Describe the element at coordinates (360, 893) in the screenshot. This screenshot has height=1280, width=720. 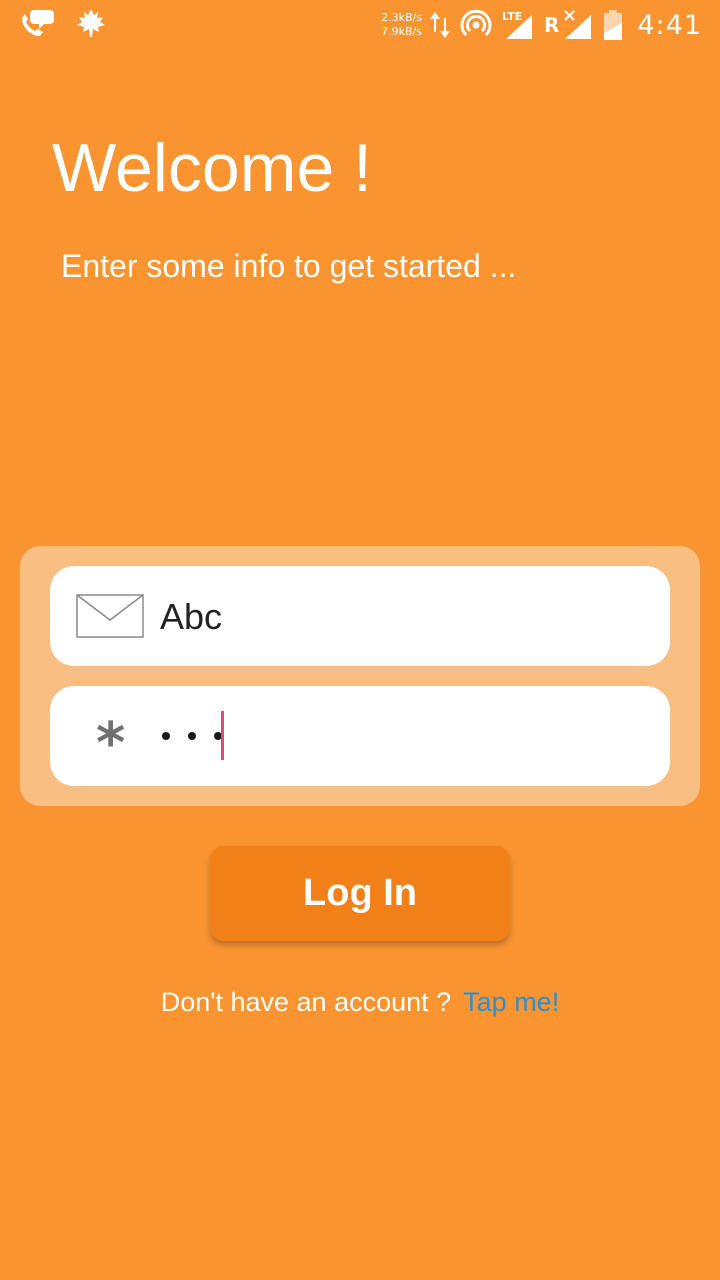
I see `login-button: Log In` at that location.